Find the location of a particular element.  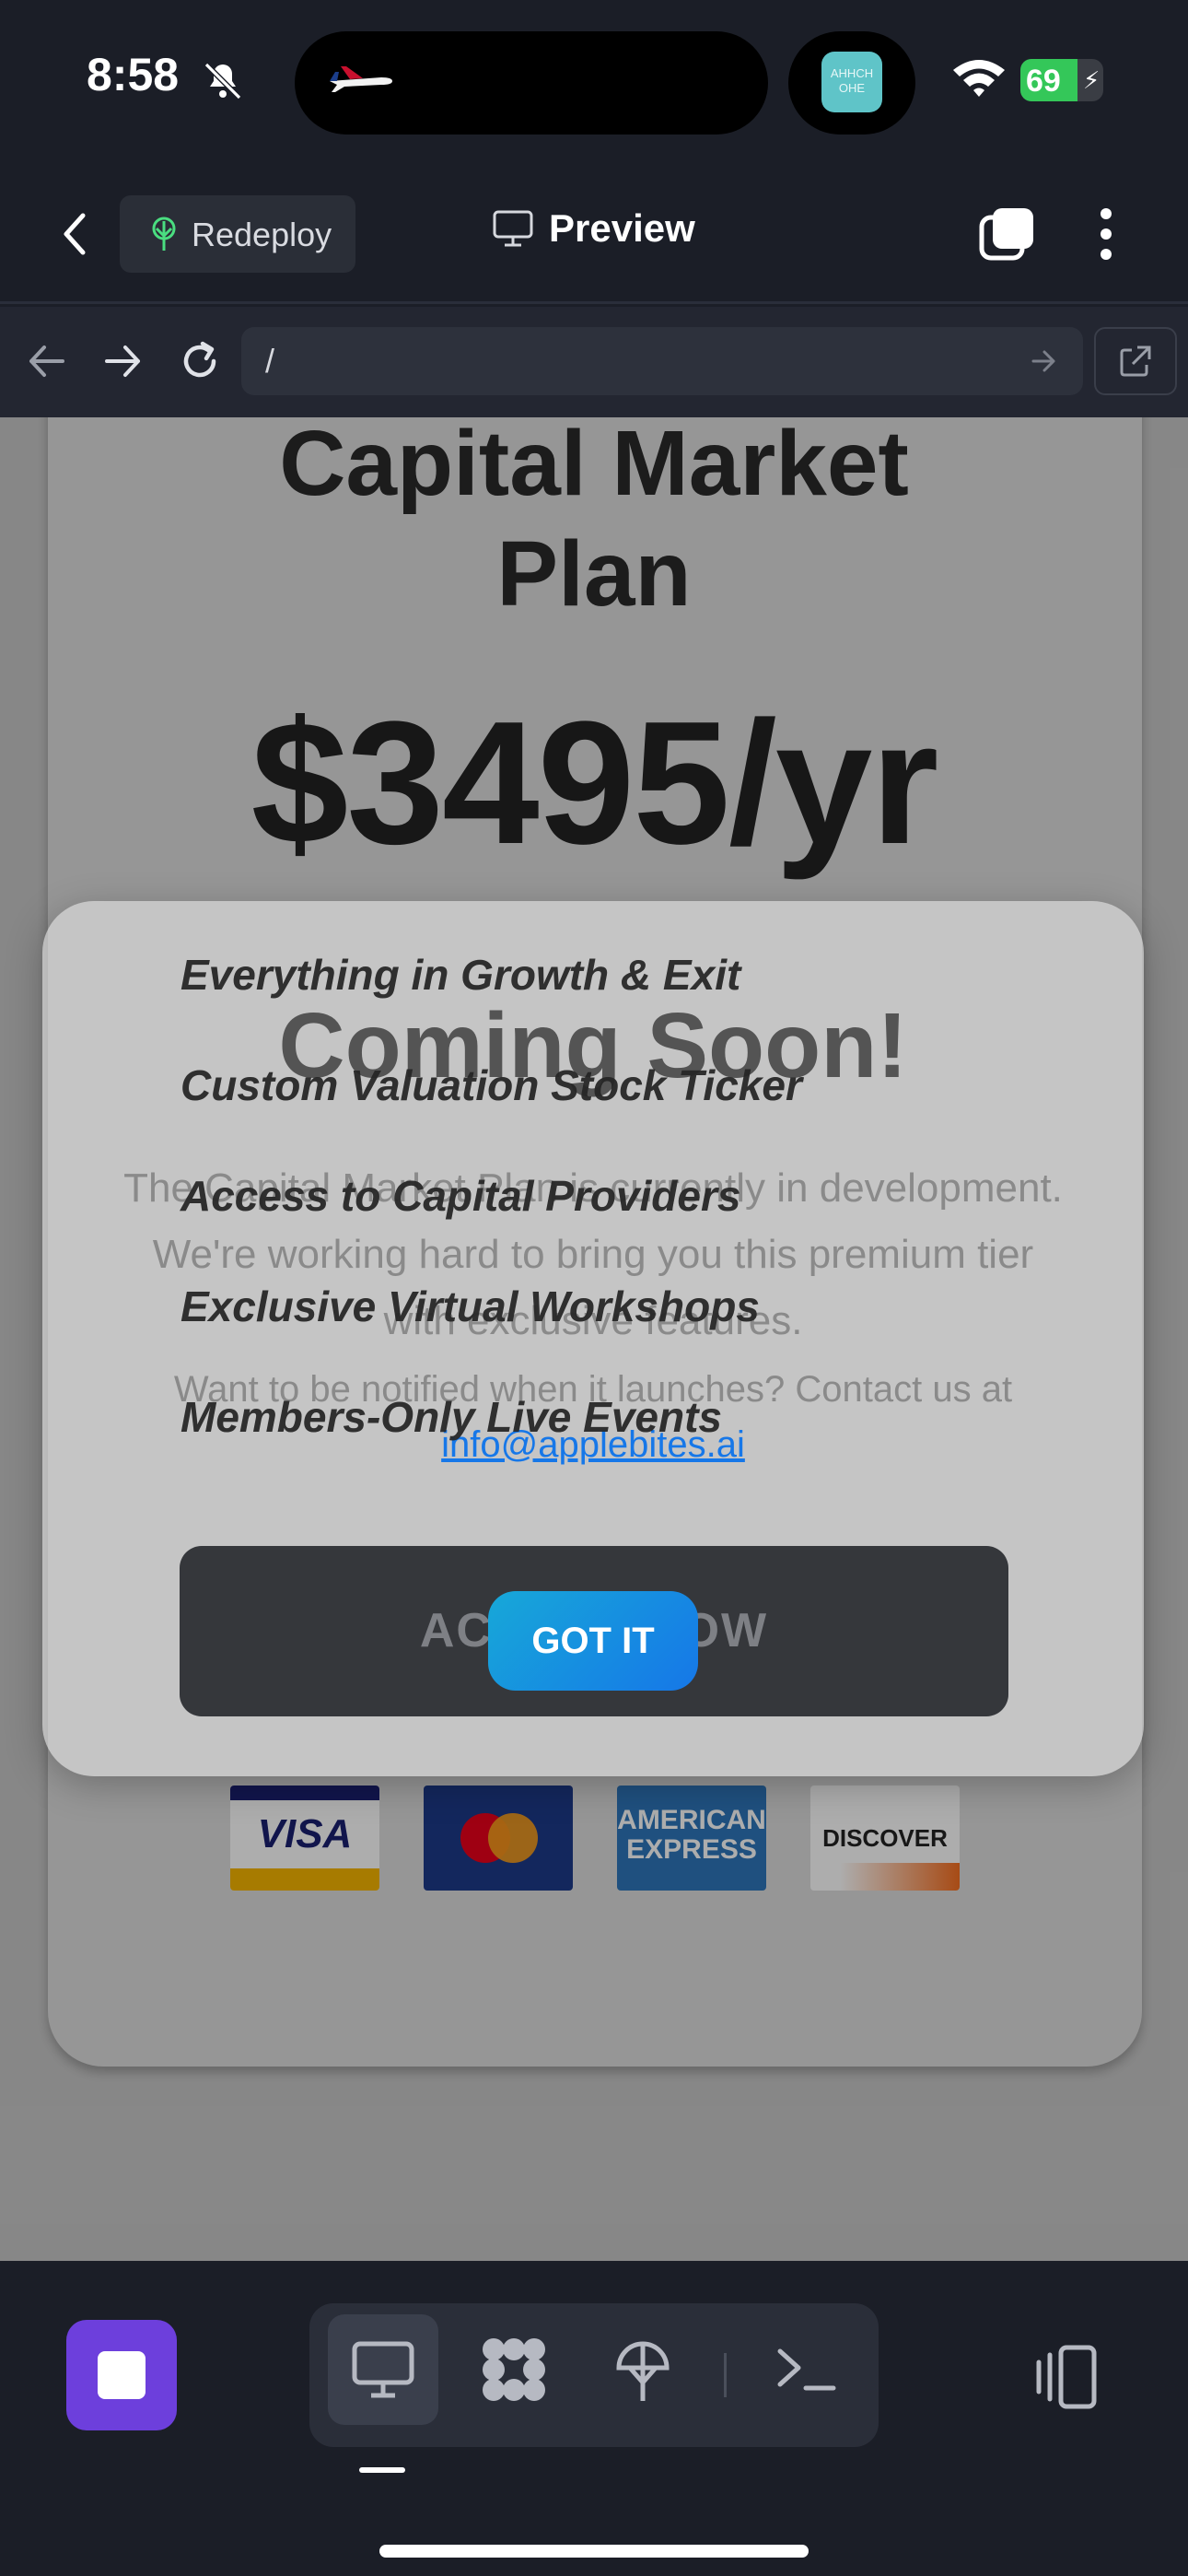

live-activity-app-icon: АННСН ОНЕ is located at coordinates (852, 82).